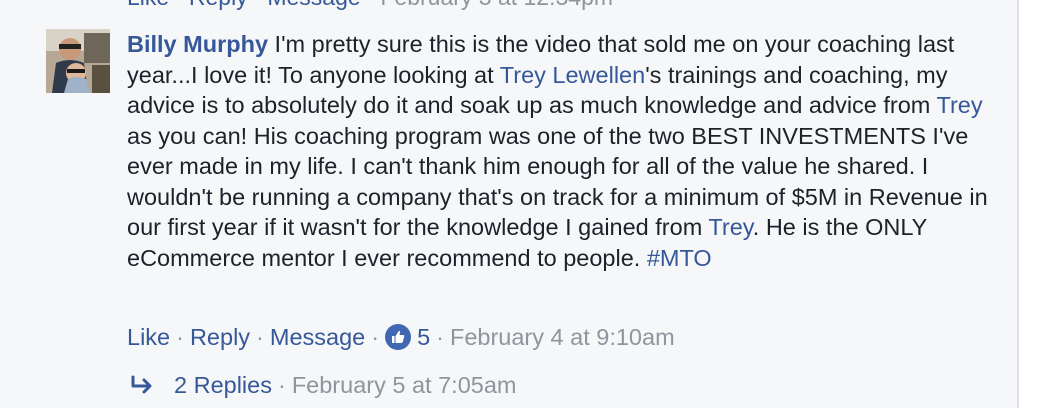 The height and width of the screenshot is (408, 1040). What do you see at coordinates (197, 44) in the screenshot?
I see `author-name-link: Billy Murphy` at bounding box center [197, 44].